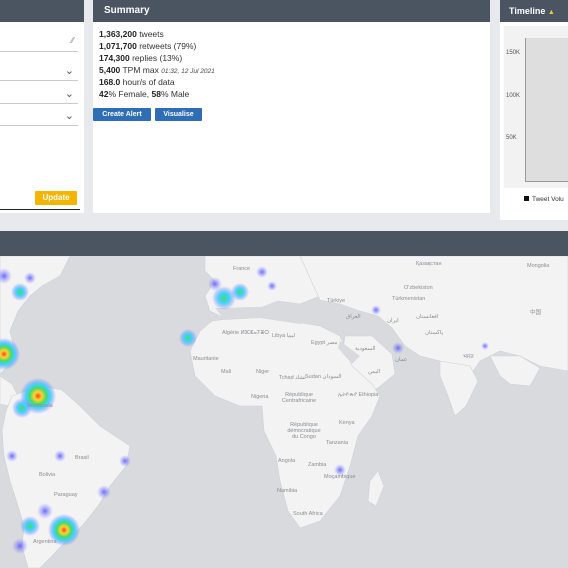 The image size is (568, 568). Describe the element at coordinates (42, 11) in the screenshot. I see `filter-panel-header` at that location.